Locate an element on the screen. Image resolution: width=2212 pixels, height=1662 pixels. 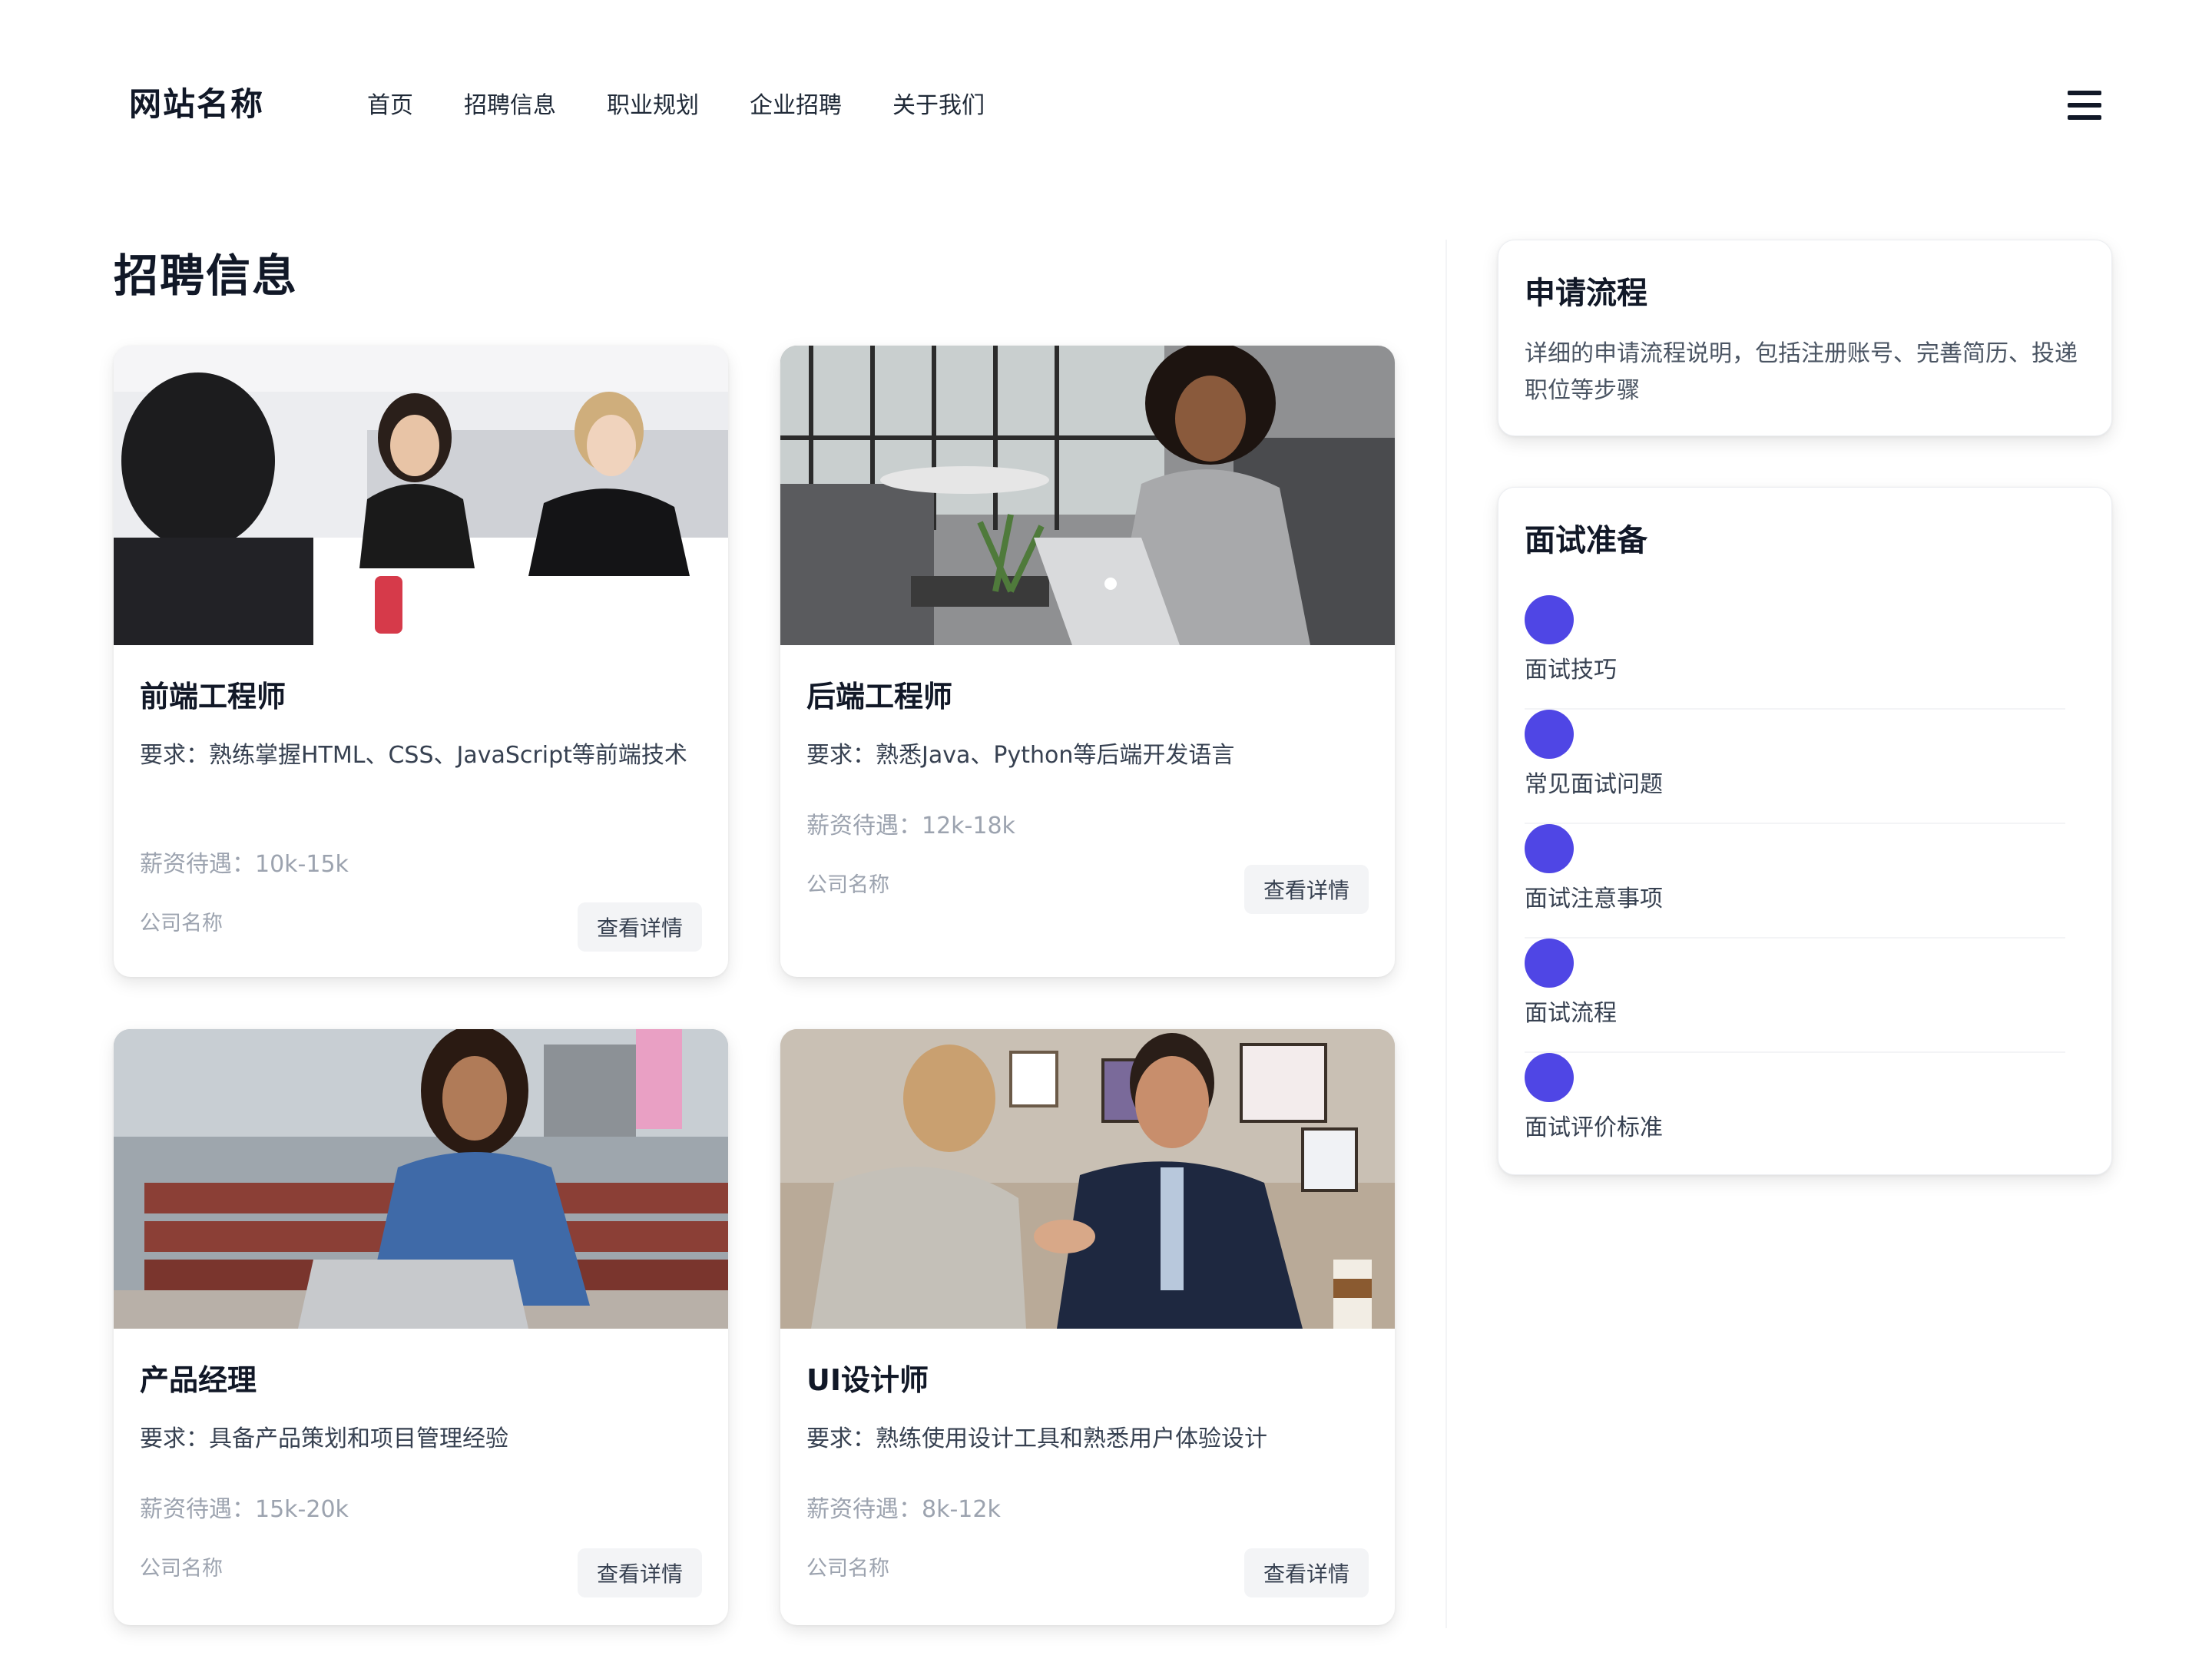
job-salary: 薪资待遇：12k-18k is located at coordinates (911, 826).